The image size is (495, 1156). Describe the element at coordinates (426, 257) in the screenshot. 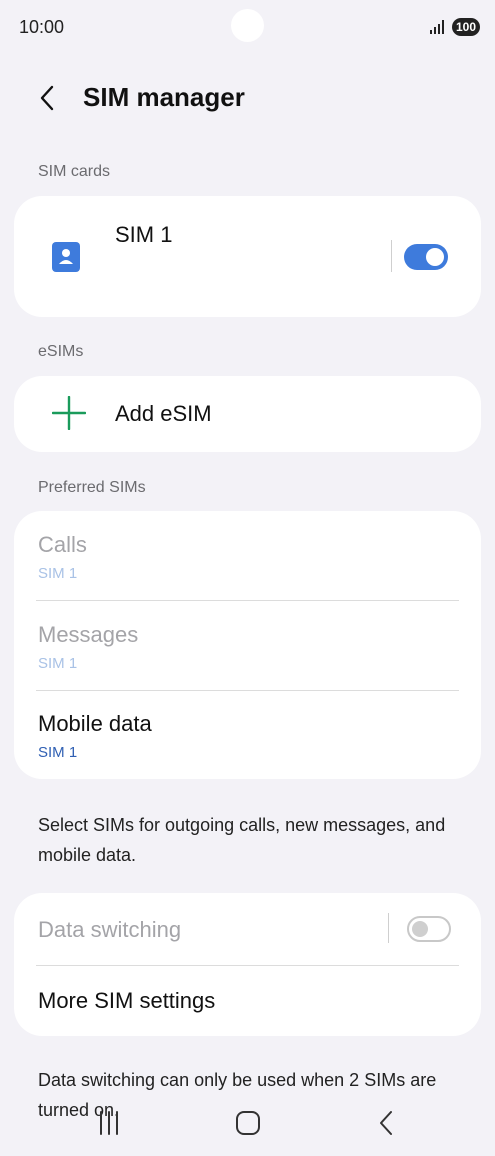

I see `sim-toggle` at that location.